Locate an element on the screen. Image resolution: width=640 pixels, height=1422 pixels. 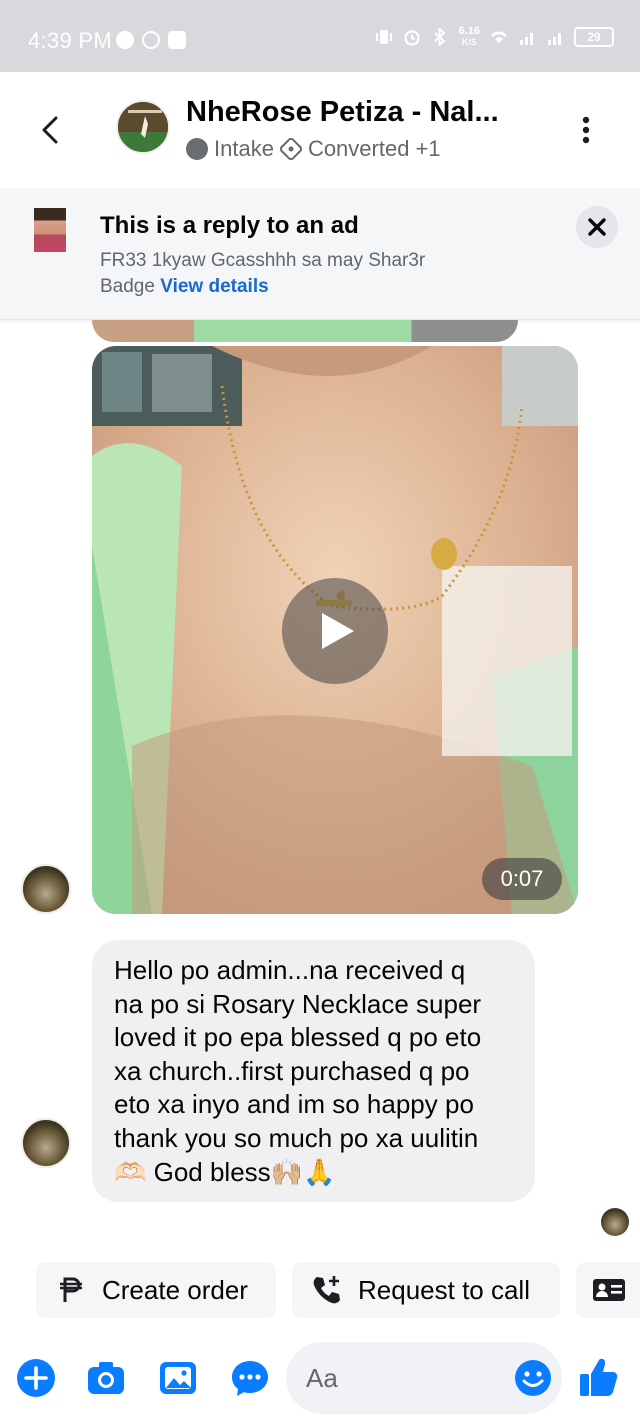
message-composer is located at coordinates (320, 1381).